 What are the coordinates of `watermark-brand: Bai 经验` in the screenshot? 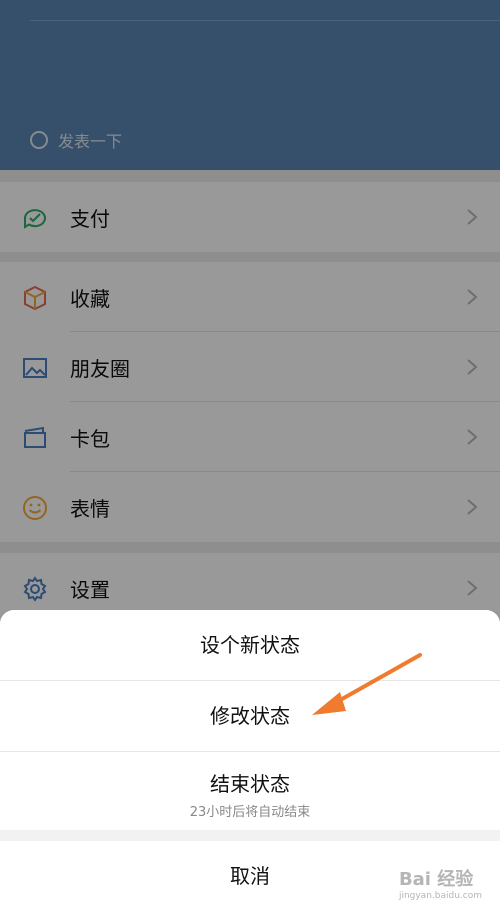 It's located at (436, 879).